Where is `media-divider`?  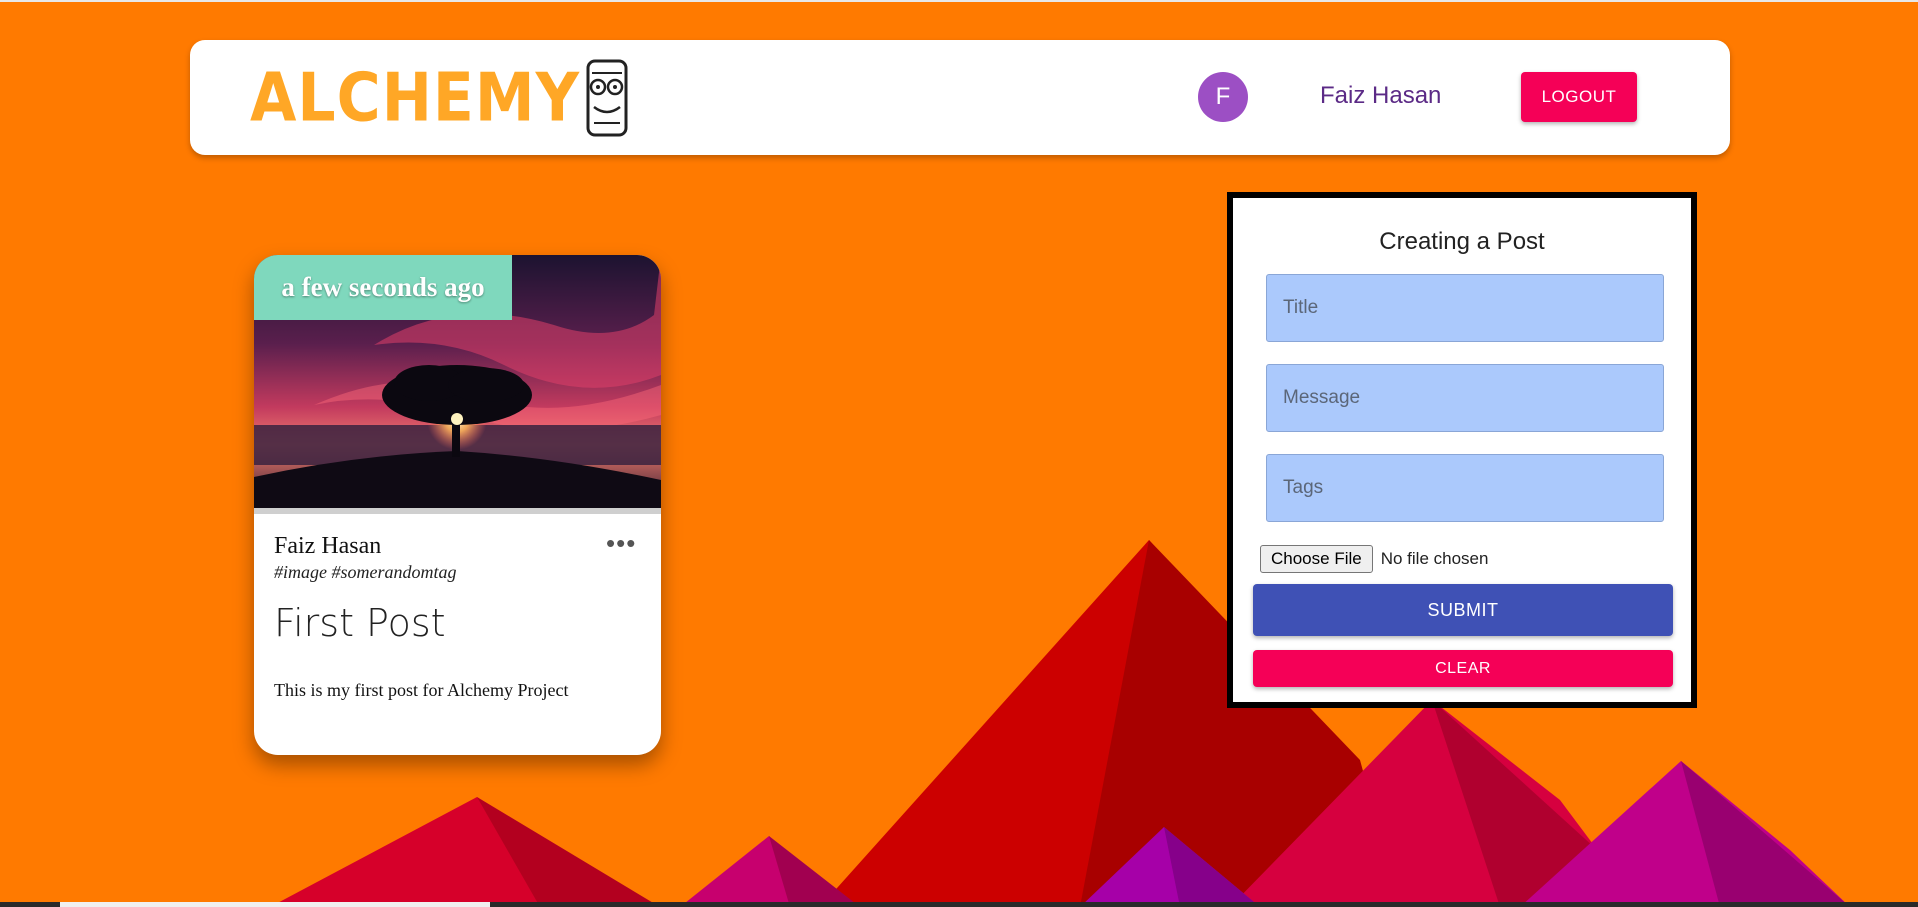
media-divider is located at coordinates (457, 511).